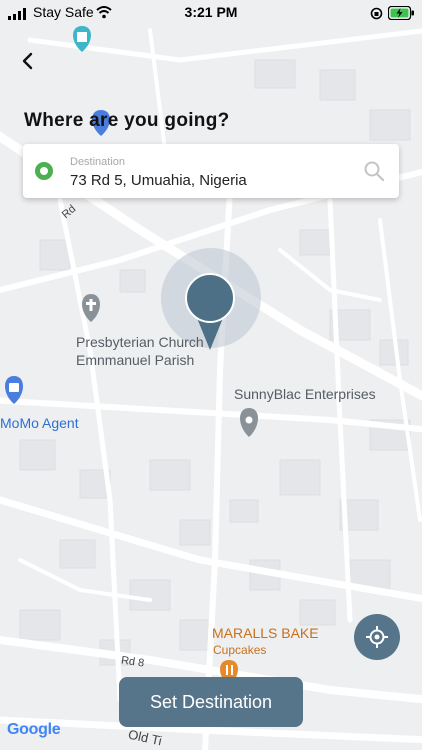 Image resolution: width=422 pixels, height=750 pixels. What do you see at coordinates (240, 650) in the screenshot?
I see `place-label-bakery-sub: Cupcakes` at bounding box center [240, 650].